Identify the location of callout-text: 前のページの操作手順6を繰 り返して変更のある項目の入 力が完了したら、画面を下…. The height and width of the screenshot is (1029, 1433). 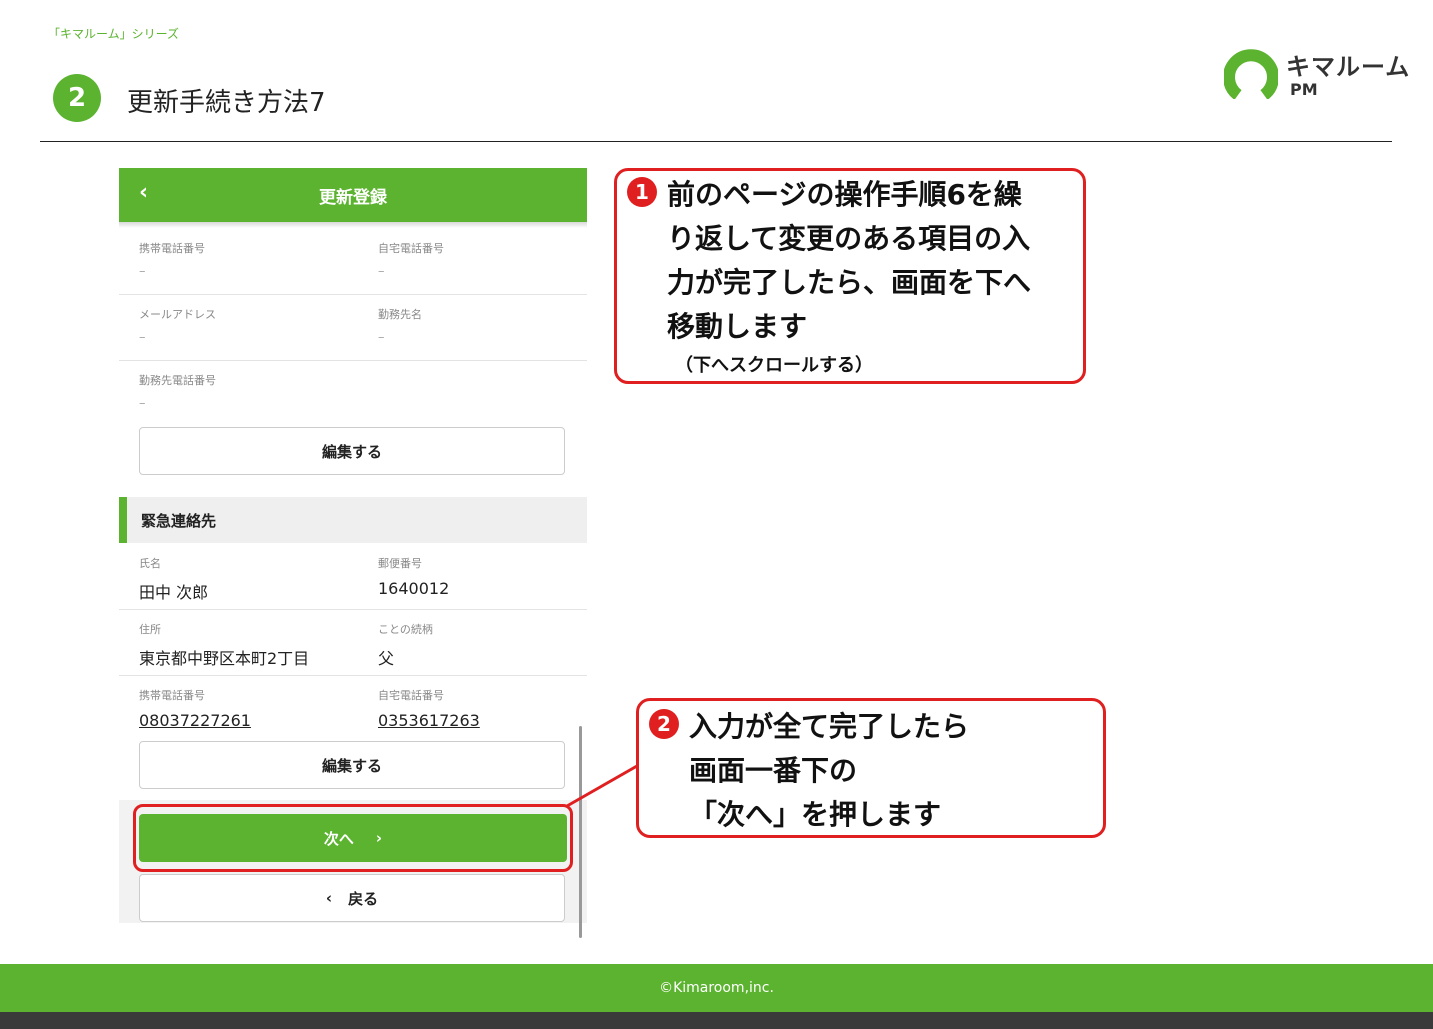
(849, 261).